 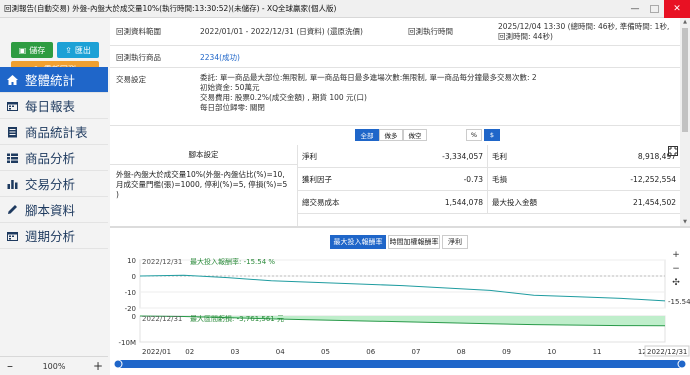 What do you see at coordinates (283, 97) in the screenshot?
I see `settings-line: 交易費用: 股票0.2%(成交金額) , 期貨 100 元(口)` at bounding box center [283, 97].